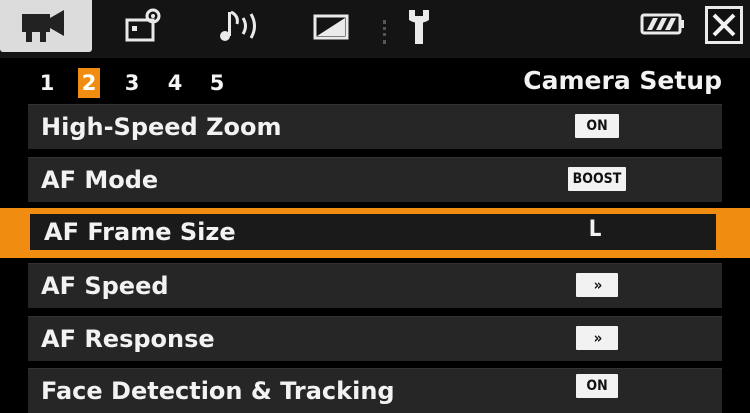  Describe the element at coordinates (375, 179) in the screenshot. I see `menu-item-af-mode: AF Mode BOOST` at that location.